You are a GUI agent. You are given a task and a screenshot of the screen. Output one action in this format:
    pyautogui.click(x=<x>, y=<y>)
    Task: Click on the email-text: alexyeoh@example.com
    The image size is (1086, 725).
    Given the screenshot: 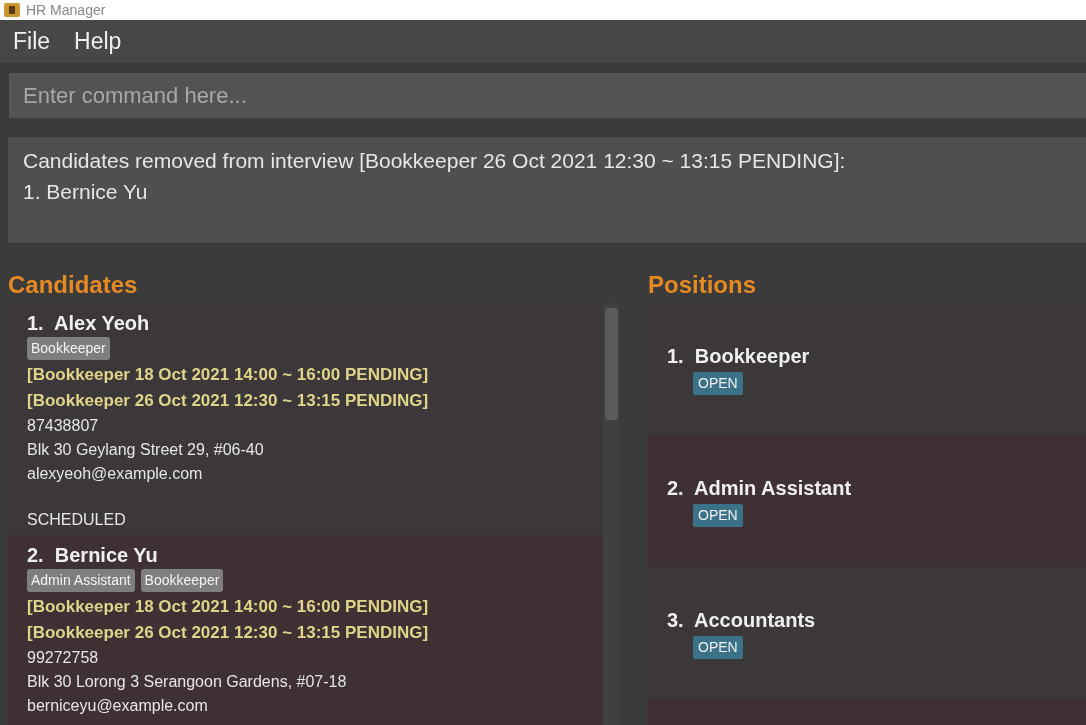 What is the action you would take?
    pyautogui.click(x=115, y=474)
    